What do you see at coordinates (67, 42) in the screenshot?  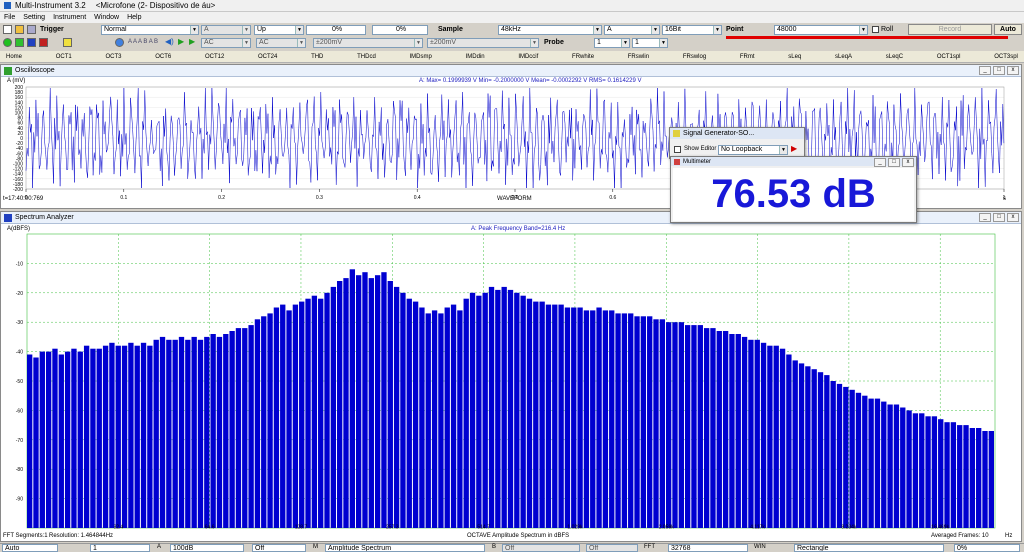 I see `generator-icon` at bounding box center [67, 42].